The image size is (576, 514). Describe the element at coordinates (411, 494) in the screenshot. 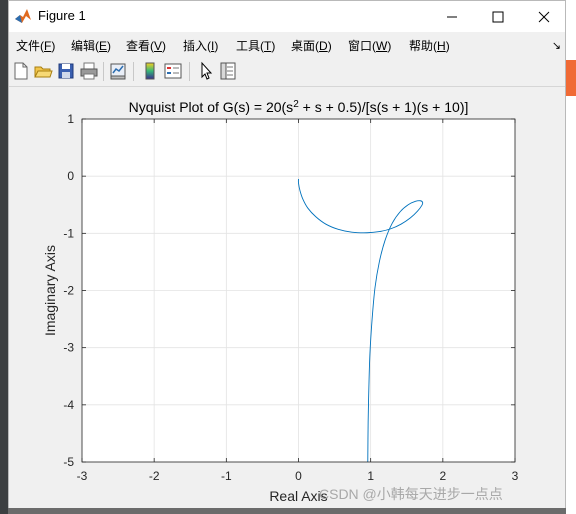

I see `watermark-text: CSDN @小韩每天进步一点点` at that location.